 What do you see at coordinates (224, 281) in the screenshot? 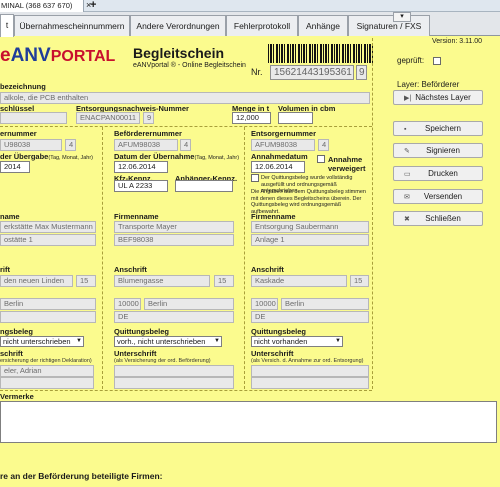
I see `befoerderer-hausnr-field: 15` at bounding box center [224, 281].